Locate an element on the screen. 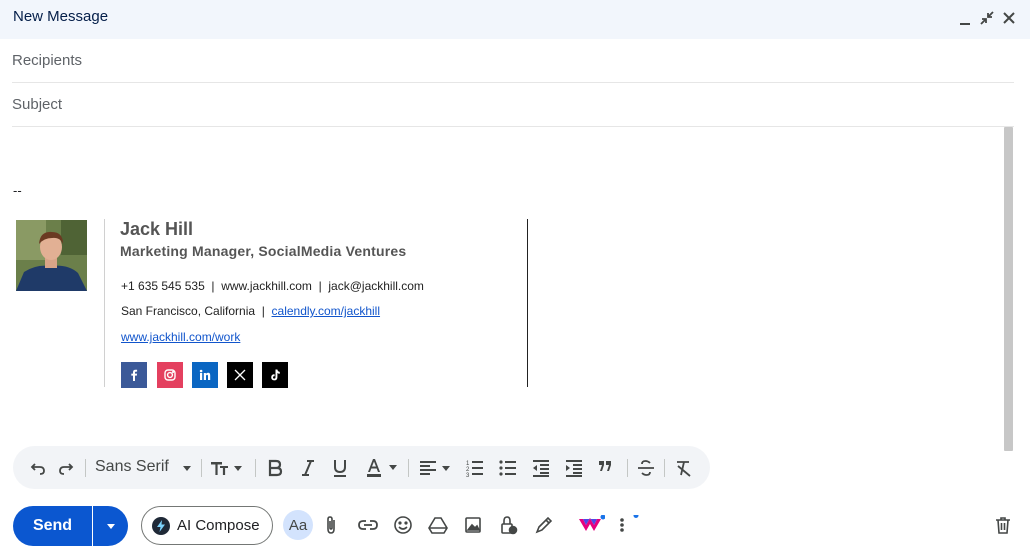  signature-location: San Francisco, California is located at coordinates (188, 311).